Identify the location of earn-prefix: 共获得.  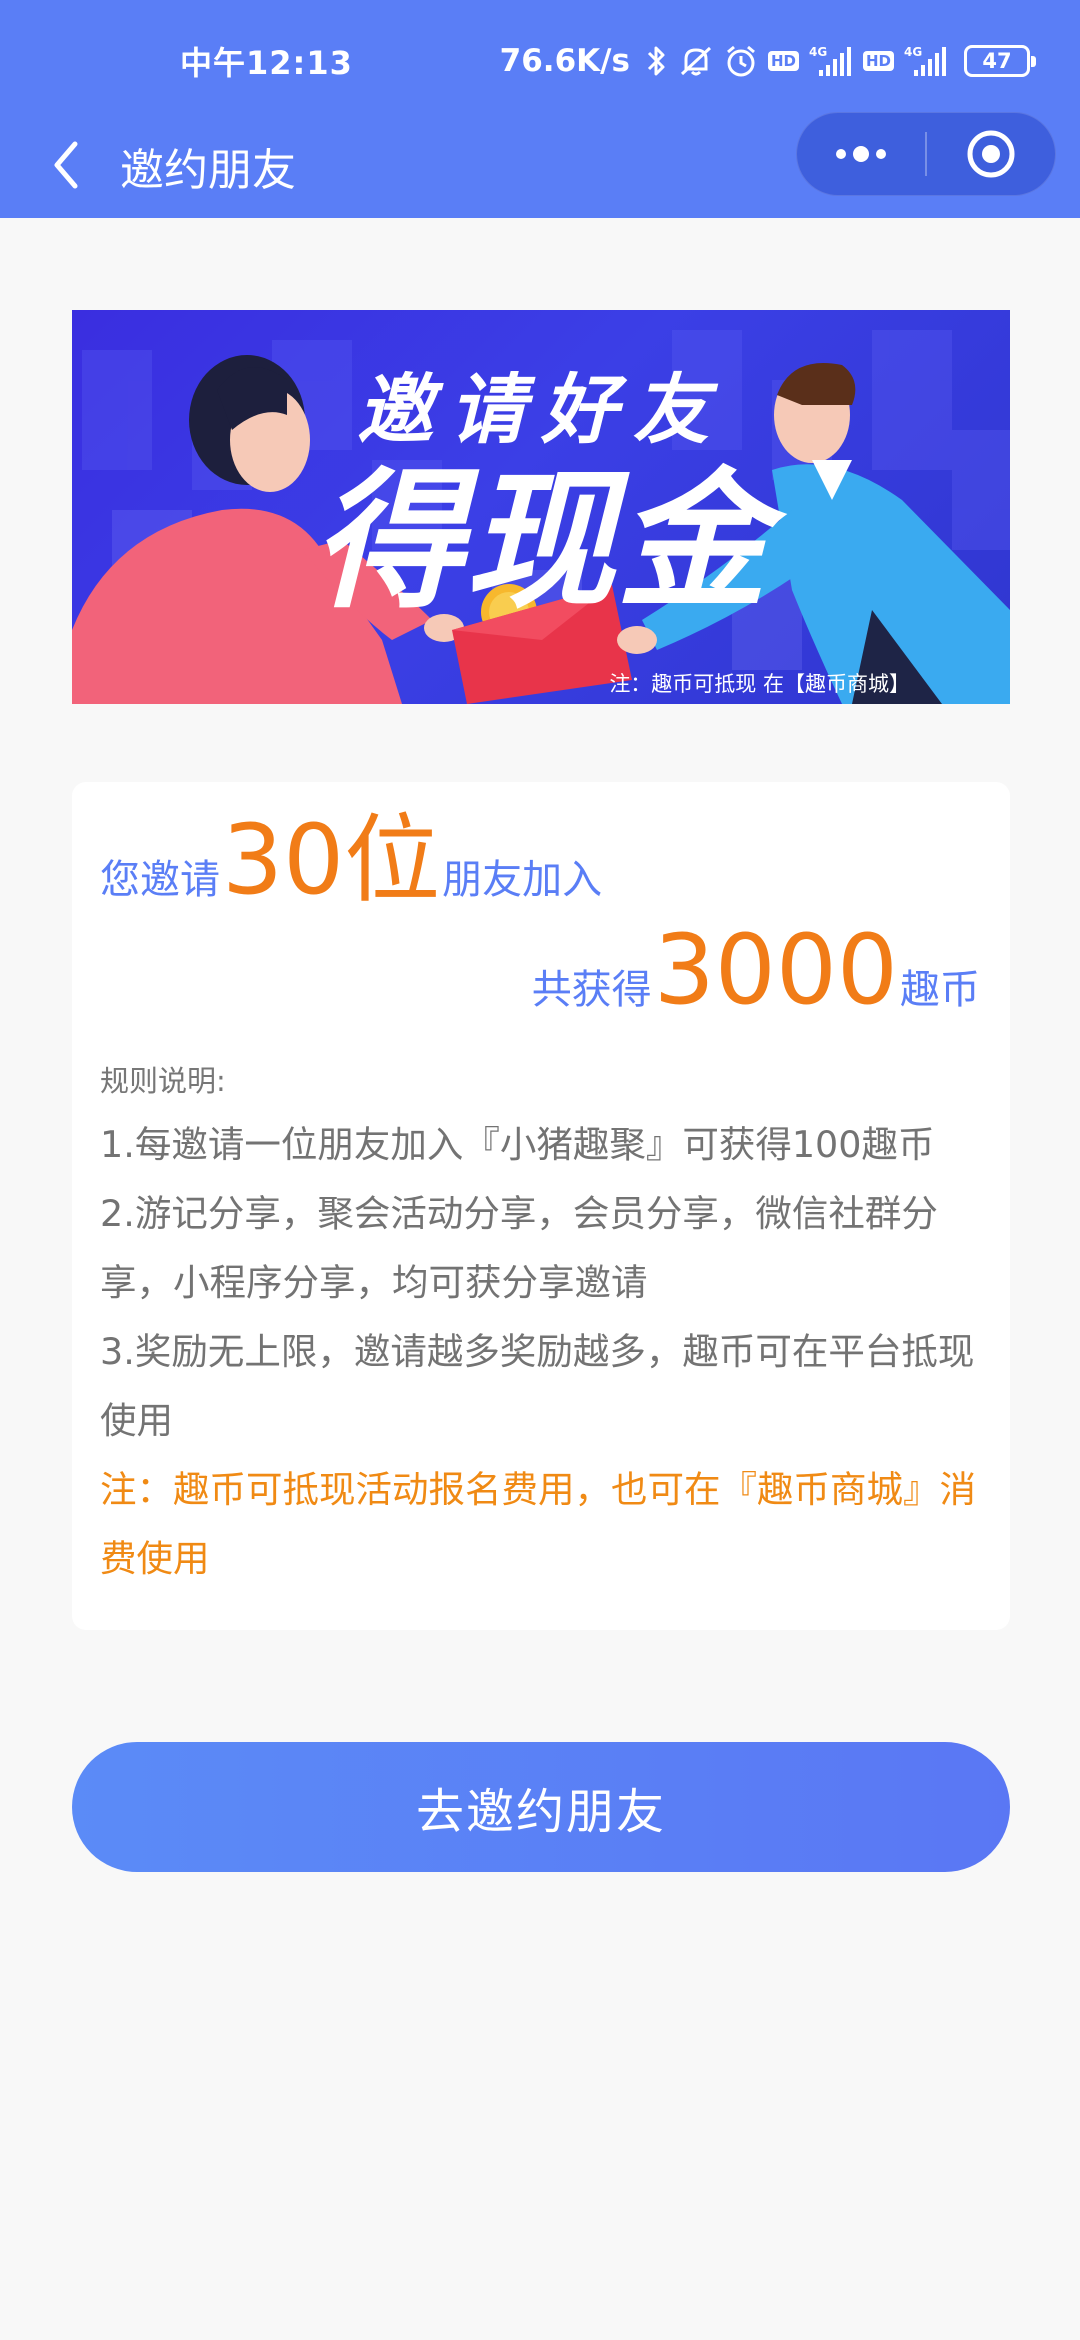
(591, 990).